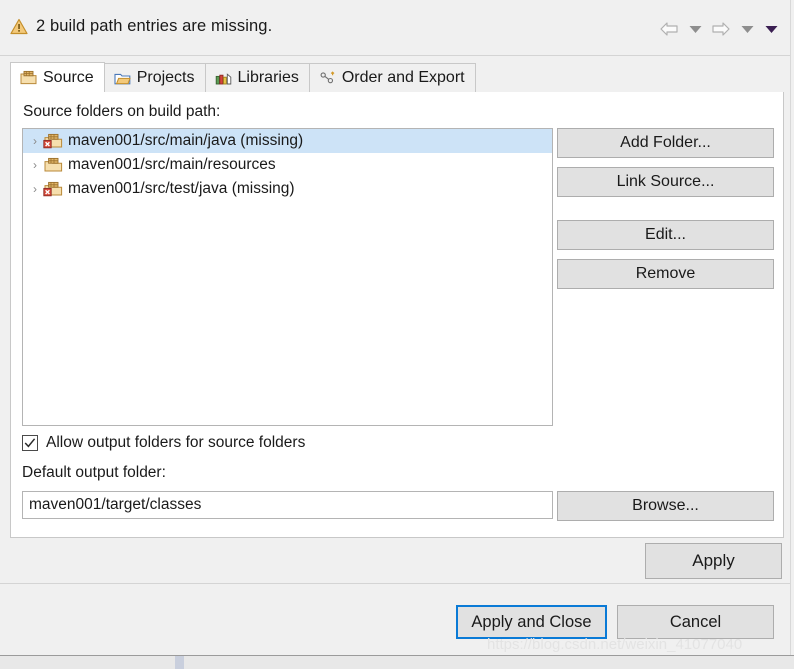  Describe the element at coordinates (695, 622) in the screenshot. I see `cancel-button: Cancel` at that location.